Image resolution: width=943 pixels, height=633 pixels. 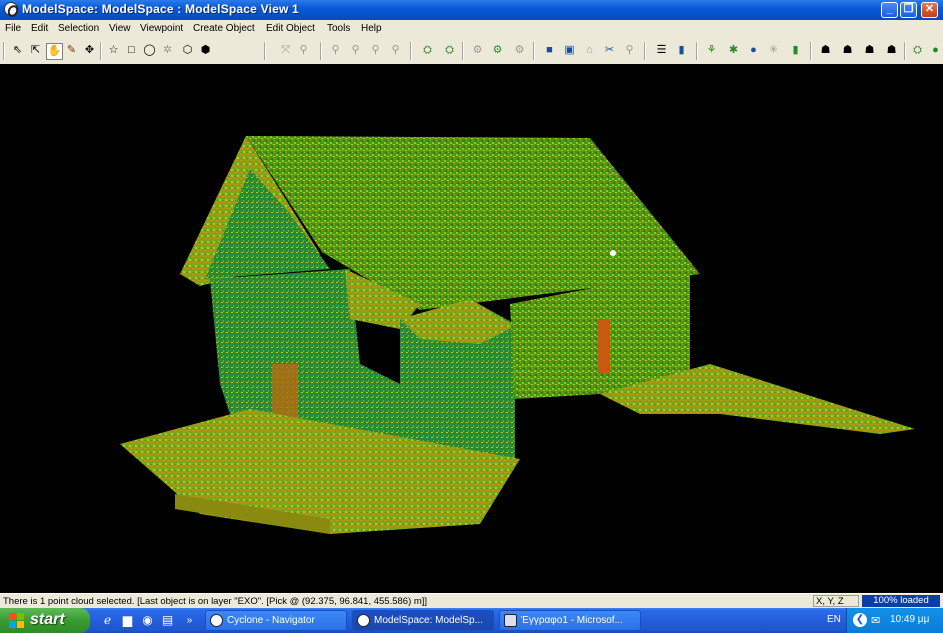 I want to click on circle-fence-icon: ◯, so click(x=149, y=50).